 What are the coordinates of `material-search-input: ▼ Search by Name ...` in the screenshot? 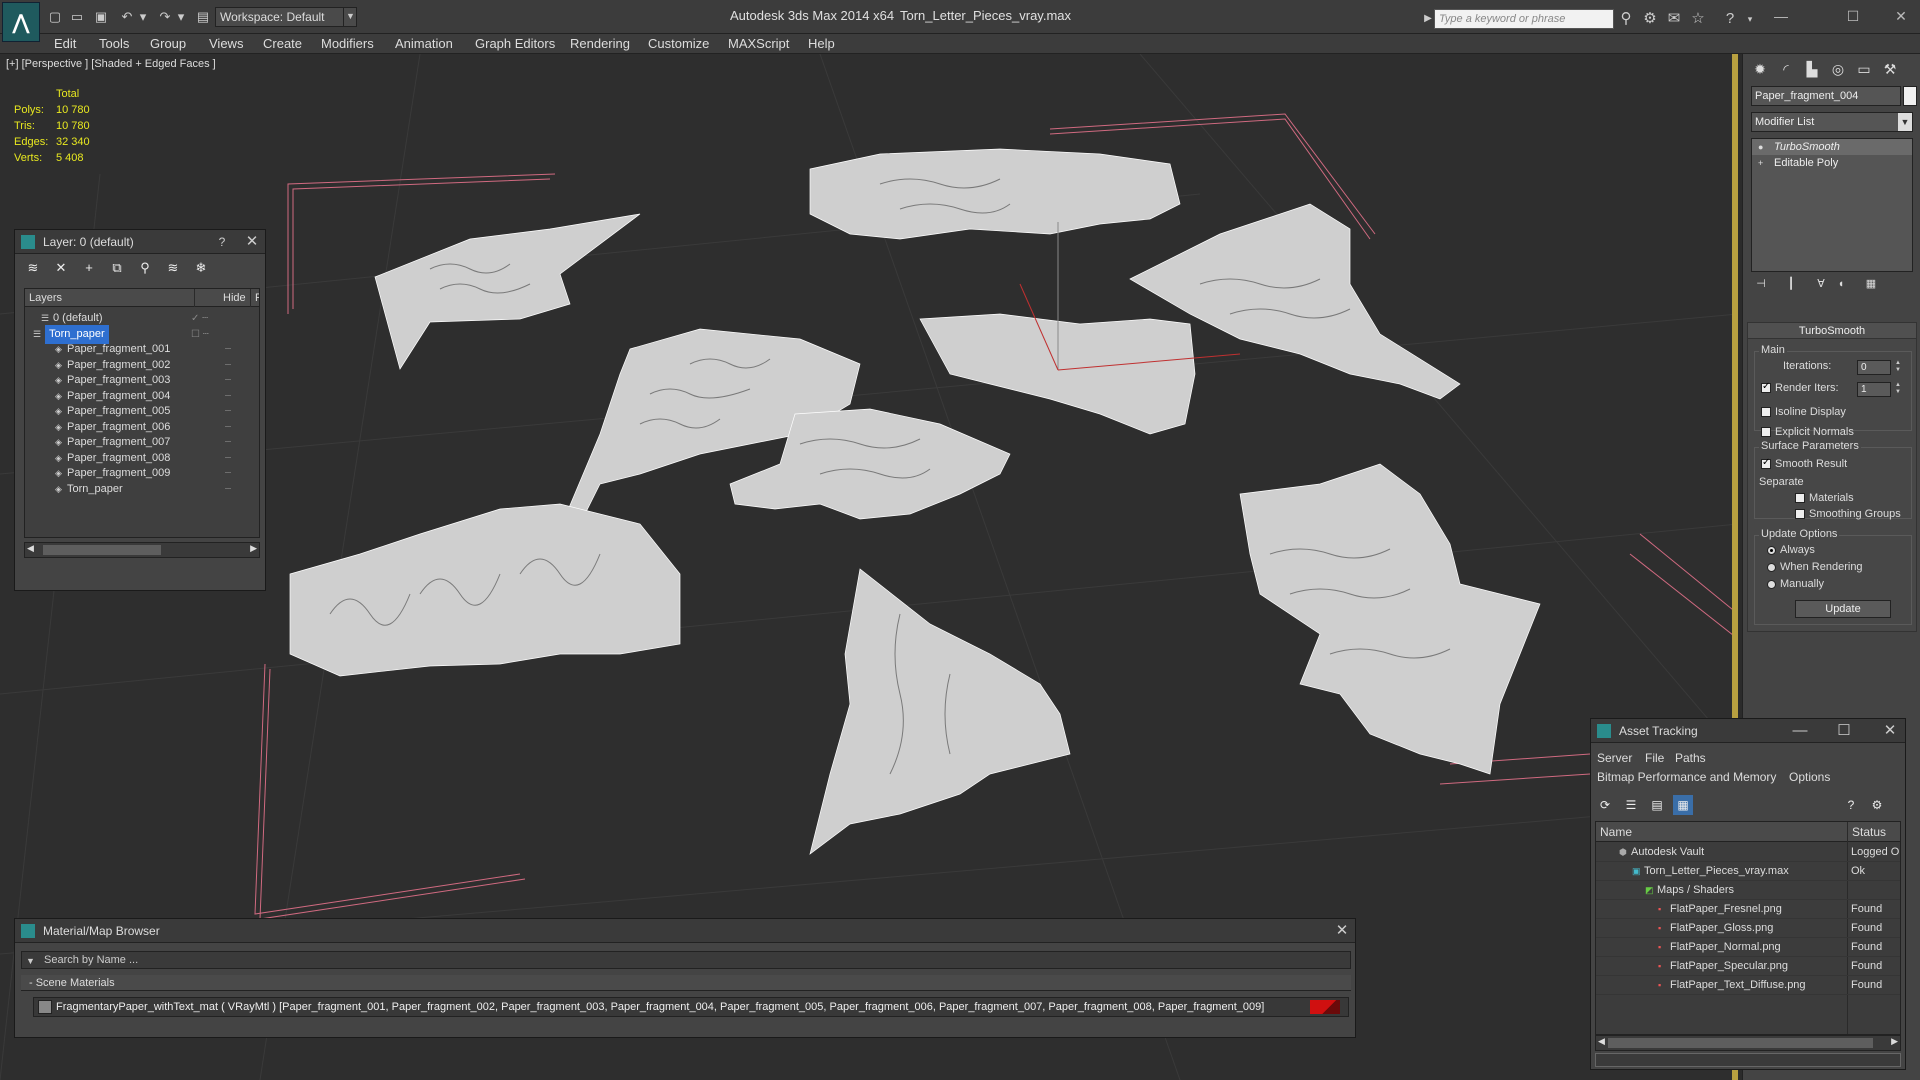 It's located at (686, 960).